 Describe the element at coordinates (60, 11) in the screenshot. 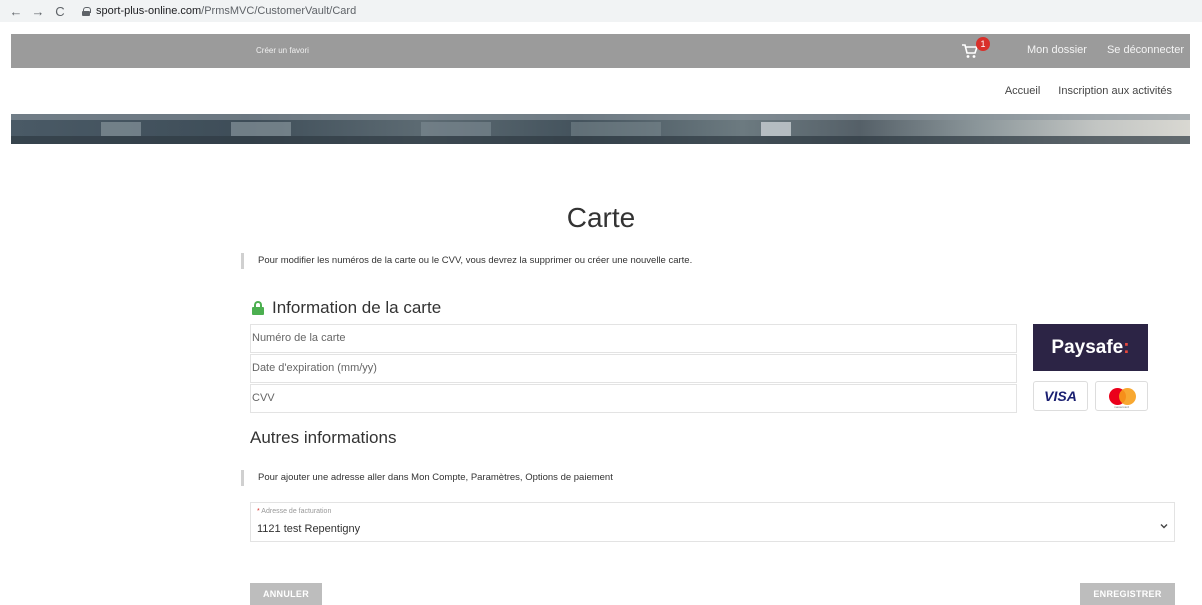

I see `reload-icon: C` at that location.